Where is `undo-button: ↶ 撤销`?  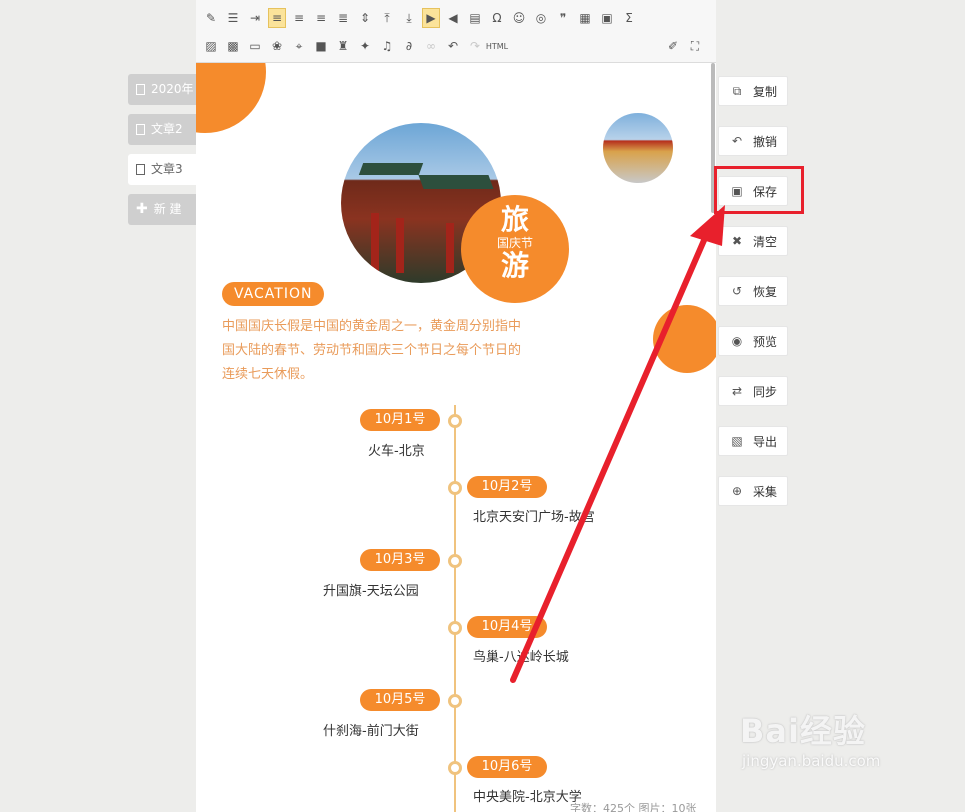
undo-button: ↶ 撤销 is located at coordinates (753, 141).